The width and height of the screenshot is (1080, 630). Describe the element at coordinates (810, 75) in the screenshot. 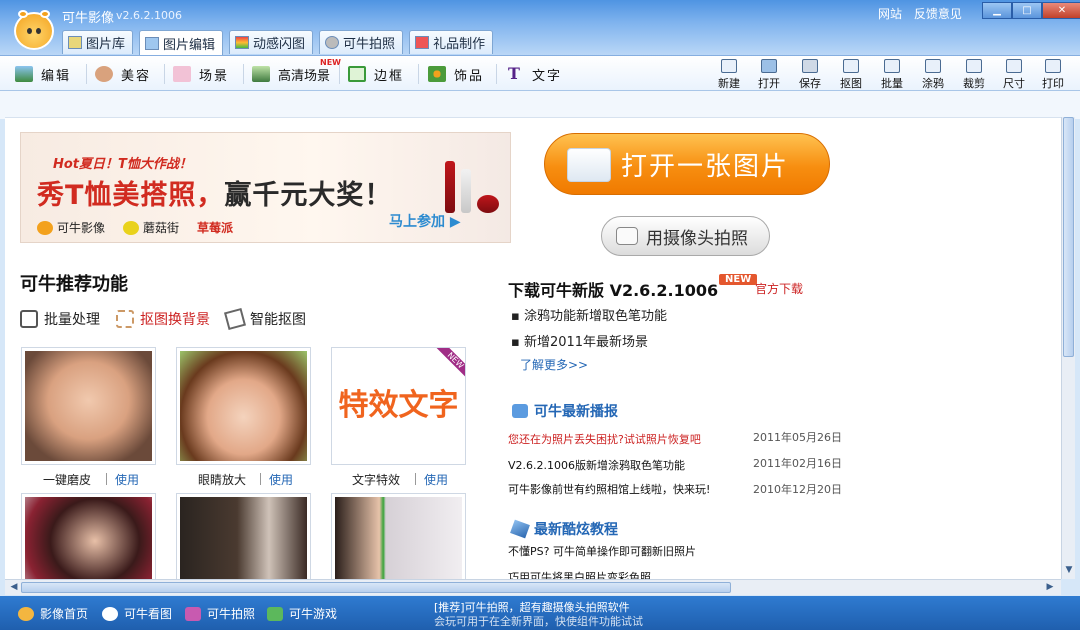

I see `save-button: 保存` at that location.